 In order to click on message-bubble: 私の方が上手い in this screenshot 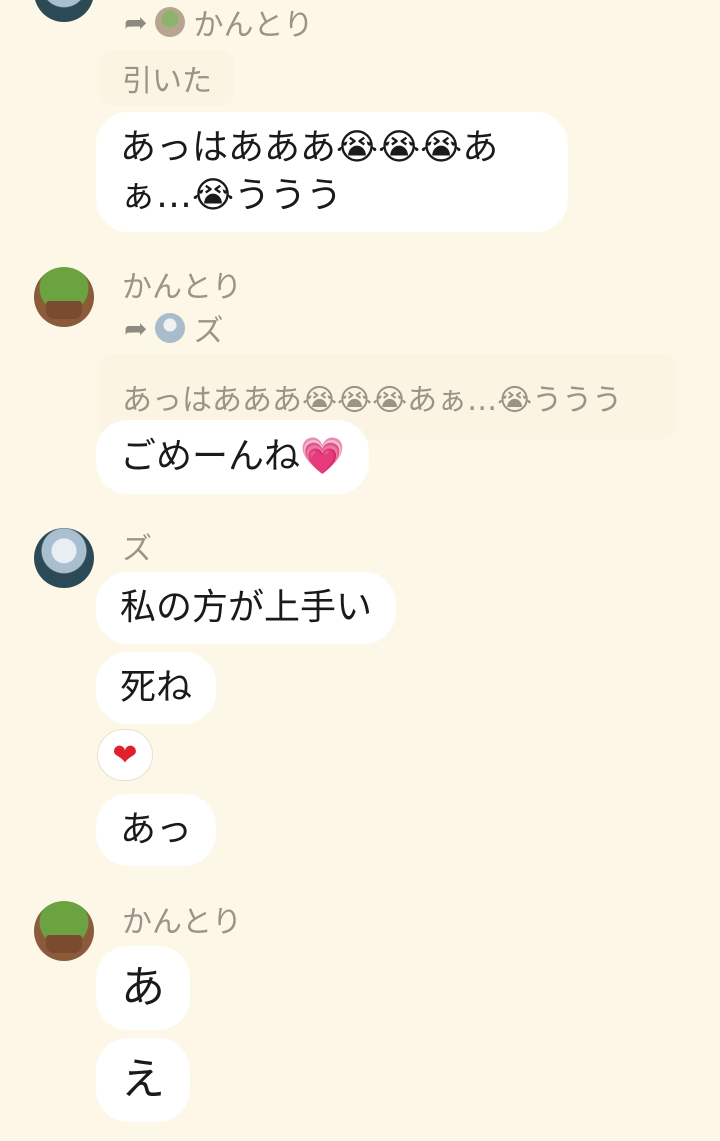, I will do `click(246, 608)`.